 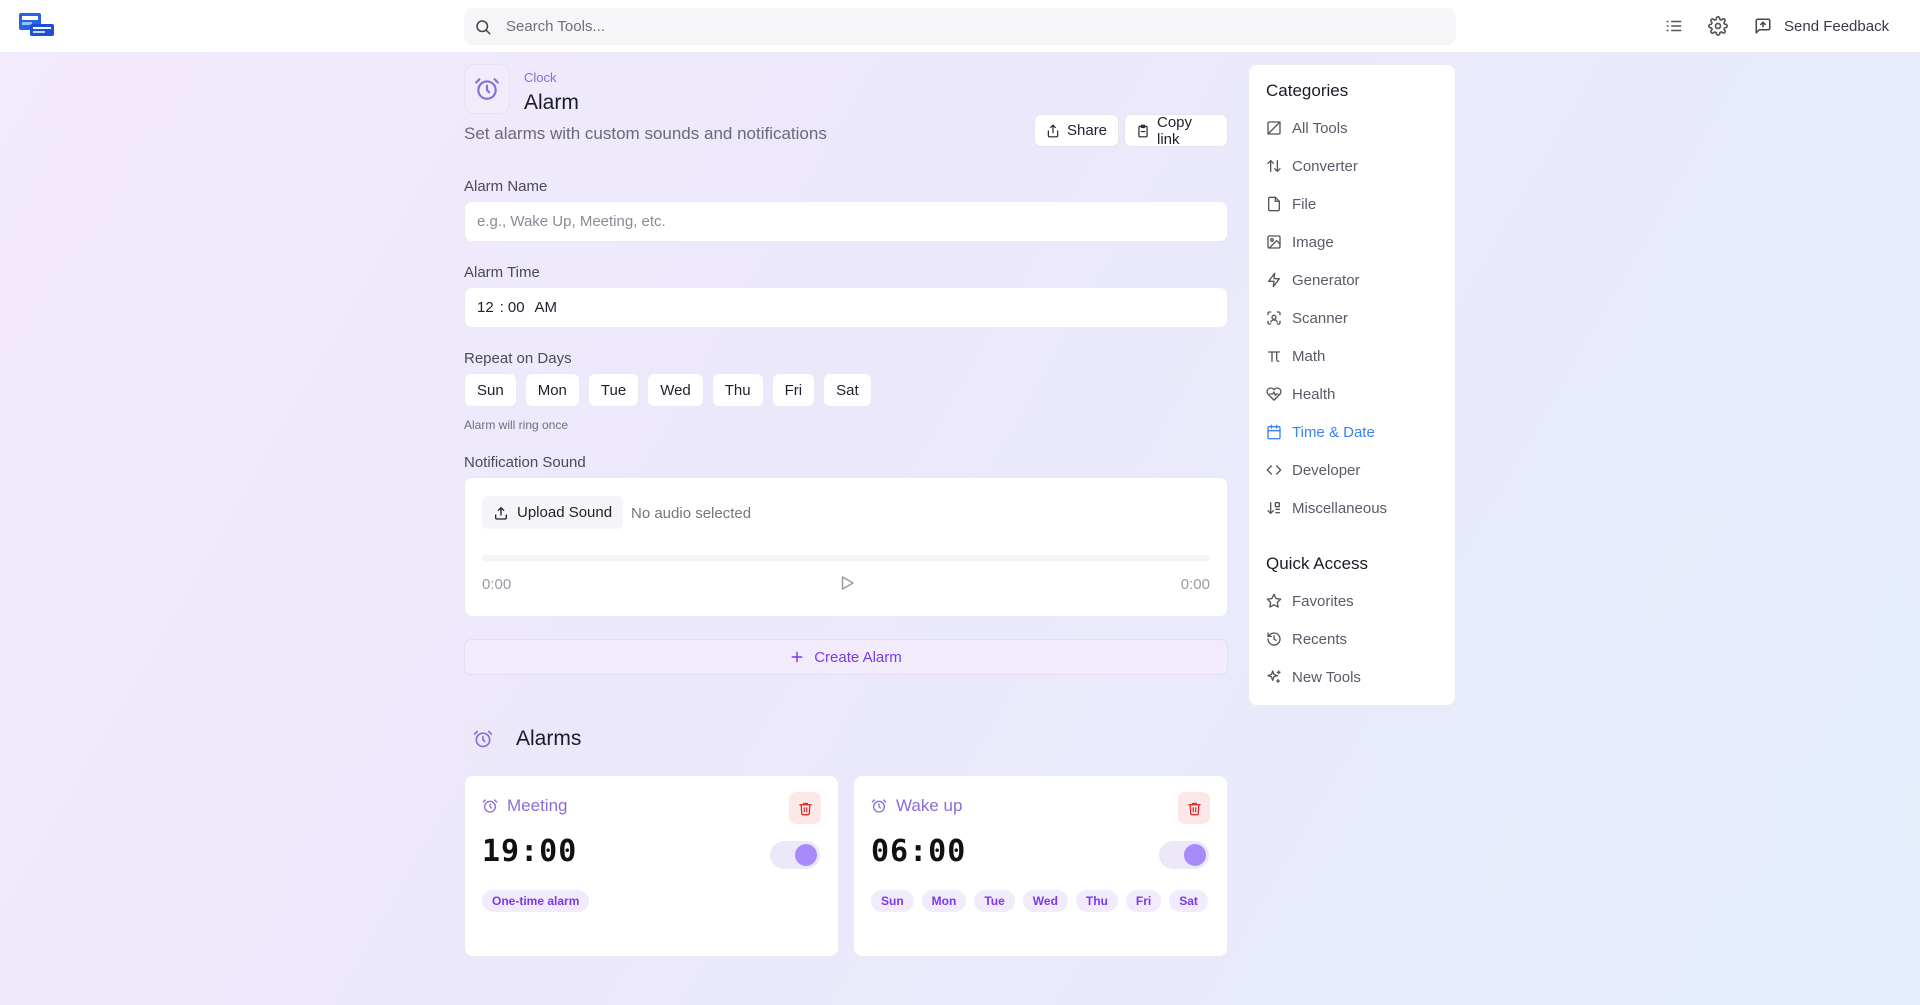 I want to click on heart-icon, so click(x=1279, y=394).